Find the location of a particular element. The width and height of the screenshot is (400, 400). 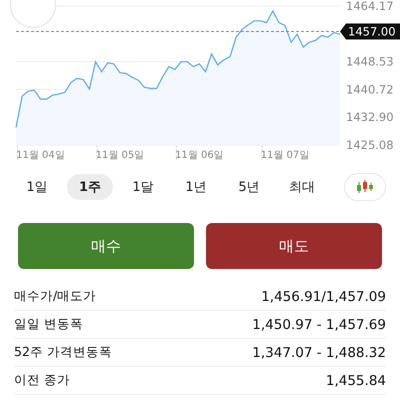

axis-label: 11월 04일 is located at coordinates (40, 155).